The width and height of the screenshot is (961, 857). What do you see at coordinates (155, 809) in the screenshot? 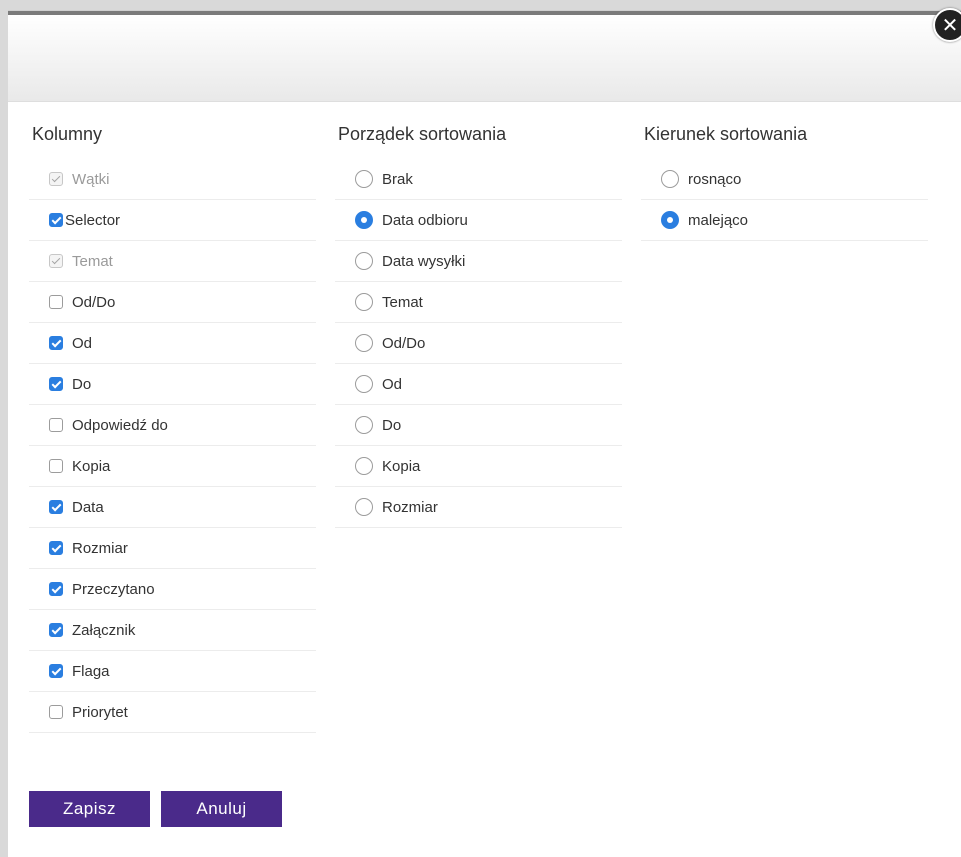
I see `dialog-footer: Zapisz Anuluj` at bounding box center [155, 809].